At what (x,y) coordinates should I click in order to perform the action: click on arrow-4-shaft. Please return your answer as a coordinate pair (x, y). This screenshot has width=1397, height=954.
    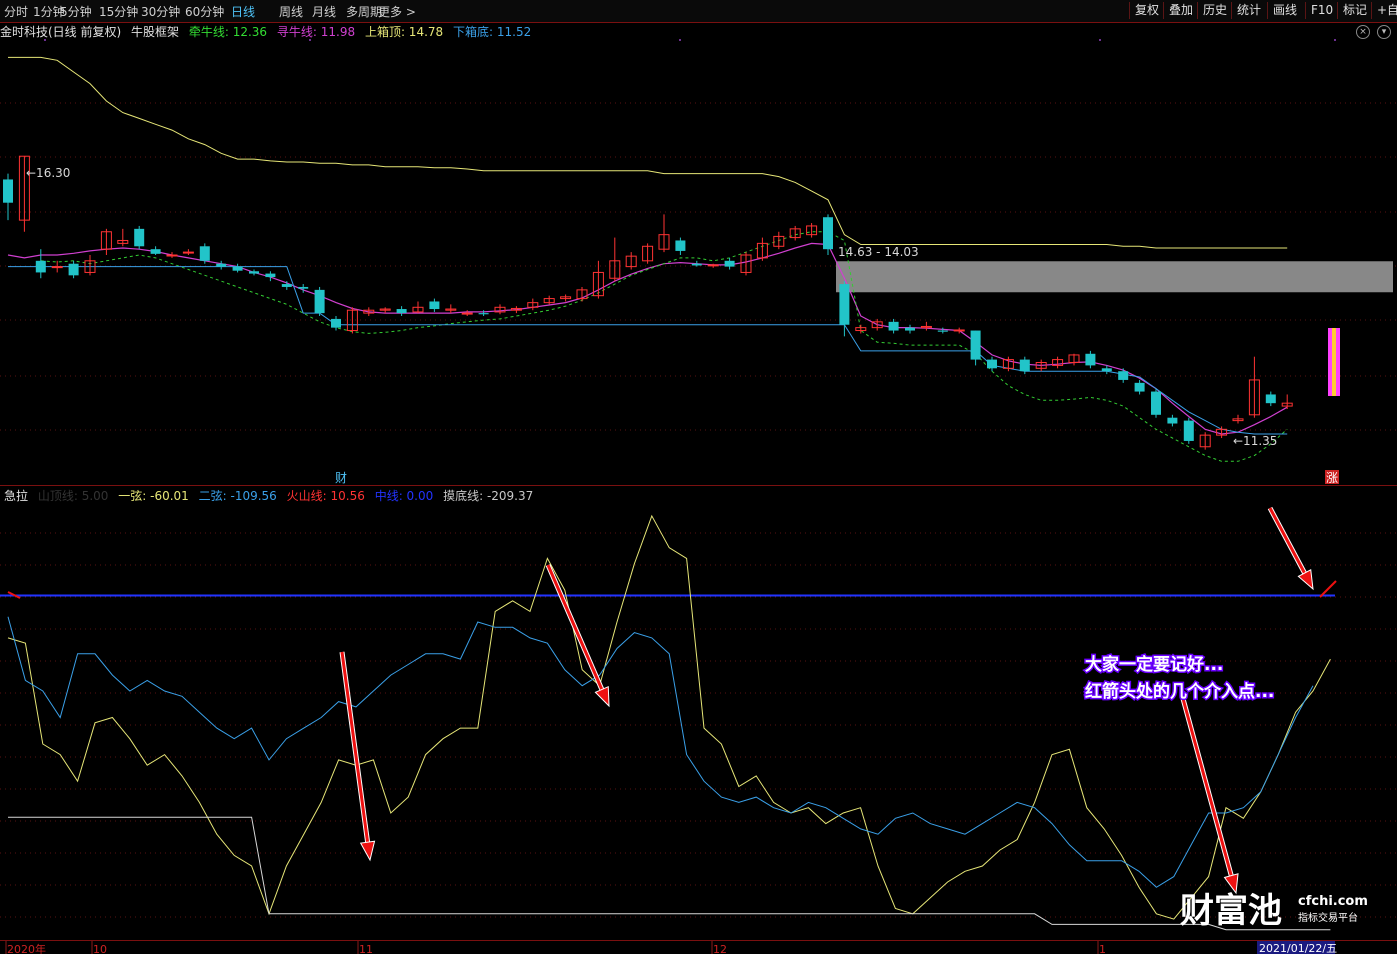
    Looking at the image, I should click on (1206, 785).